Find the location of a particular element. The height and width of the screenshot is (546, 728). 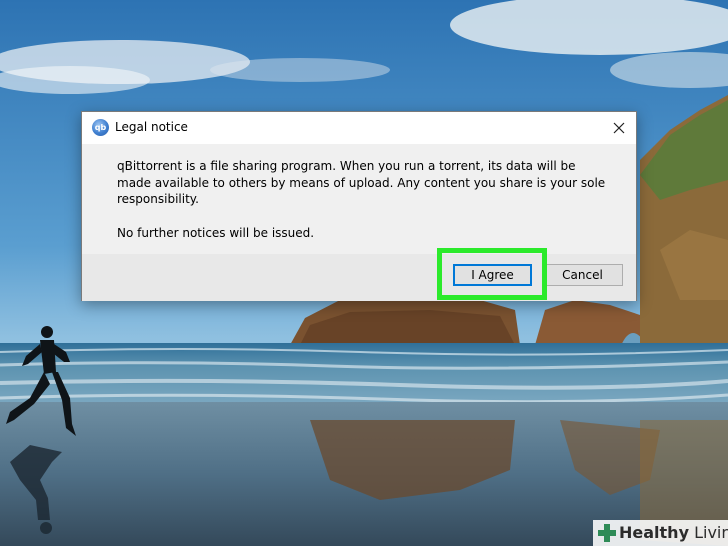

cancel-button: Cancel is located at coordinates (582, 275).